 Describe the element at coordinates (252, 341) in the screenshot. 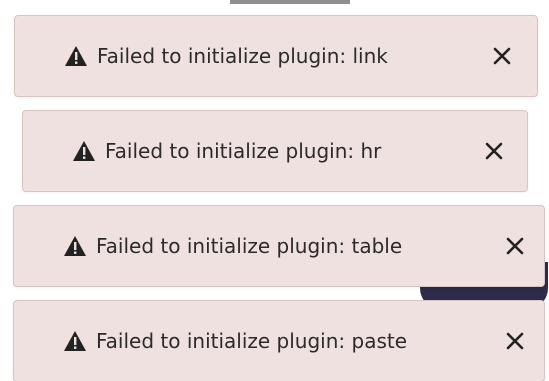

I see `notification-message: Failed to initialize plugin: paste` at that location.